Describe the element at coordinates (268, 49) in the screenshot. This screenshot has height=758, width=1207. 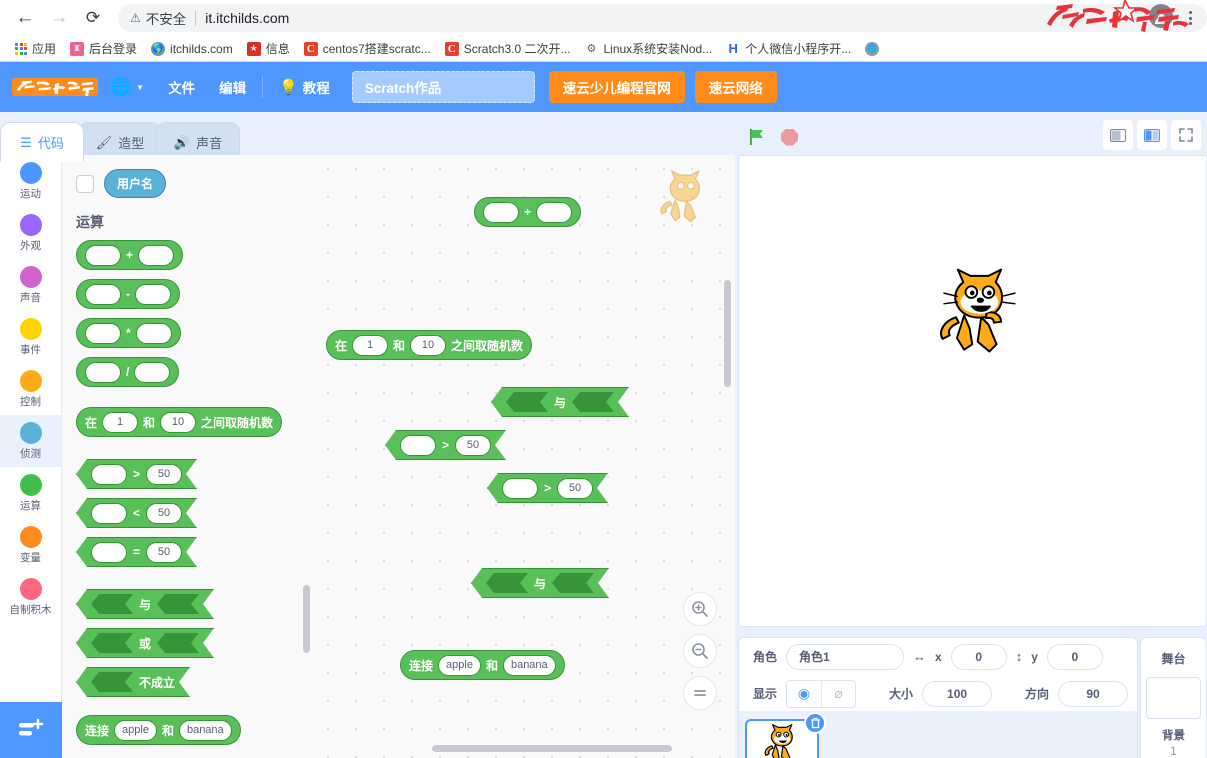
I see `bookmark-xinxi: ★ 信息` at that location.